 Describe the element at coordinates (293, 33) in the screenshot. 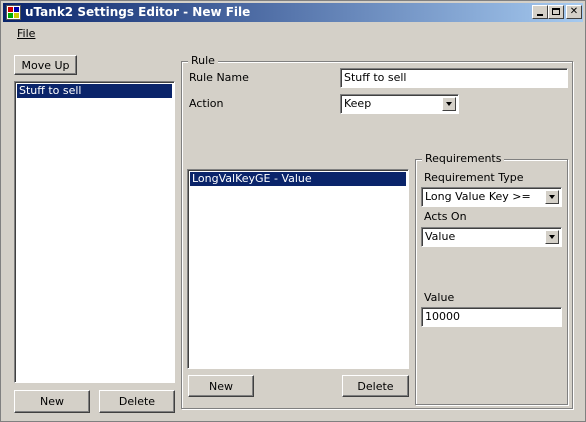

I see `menu-bar: File` at that location.